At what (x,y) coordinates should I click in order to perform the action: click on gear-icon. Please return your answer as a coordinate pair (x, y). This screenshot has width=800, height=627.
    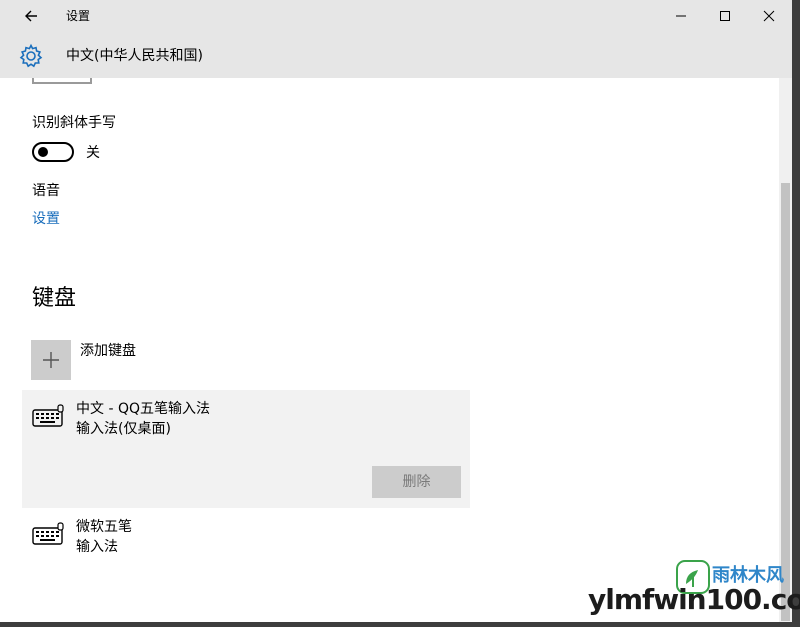
    Looking at the image, I should click on (31, 56).